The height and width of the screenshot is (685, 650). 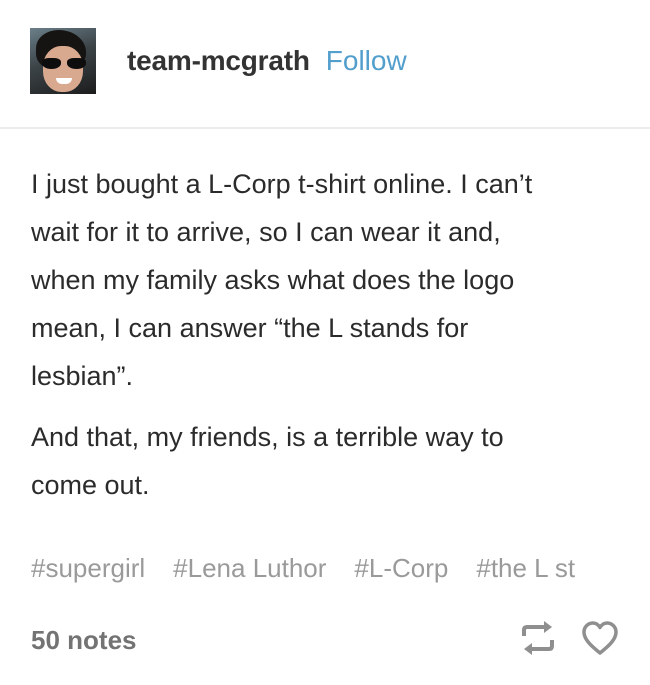 I want to click on text-line: lesbian”., so click(x=82, y=376).